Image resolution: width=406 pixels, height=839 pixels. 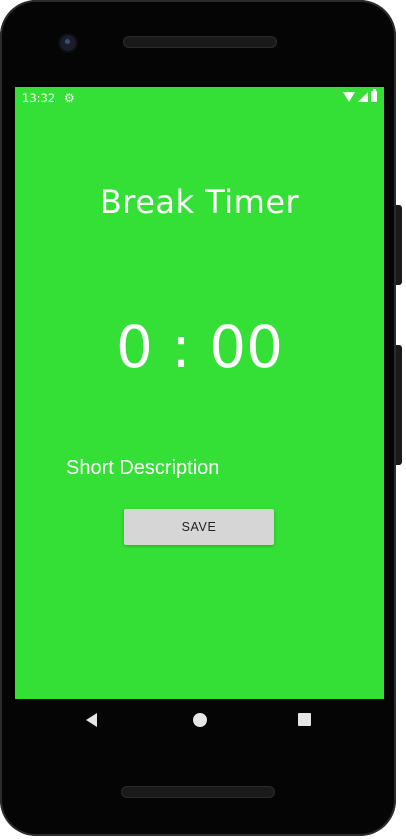 What do you see at coordinates (68, 43) in the screenshot?
I see `front-camera` at bounding box center [68, 43].